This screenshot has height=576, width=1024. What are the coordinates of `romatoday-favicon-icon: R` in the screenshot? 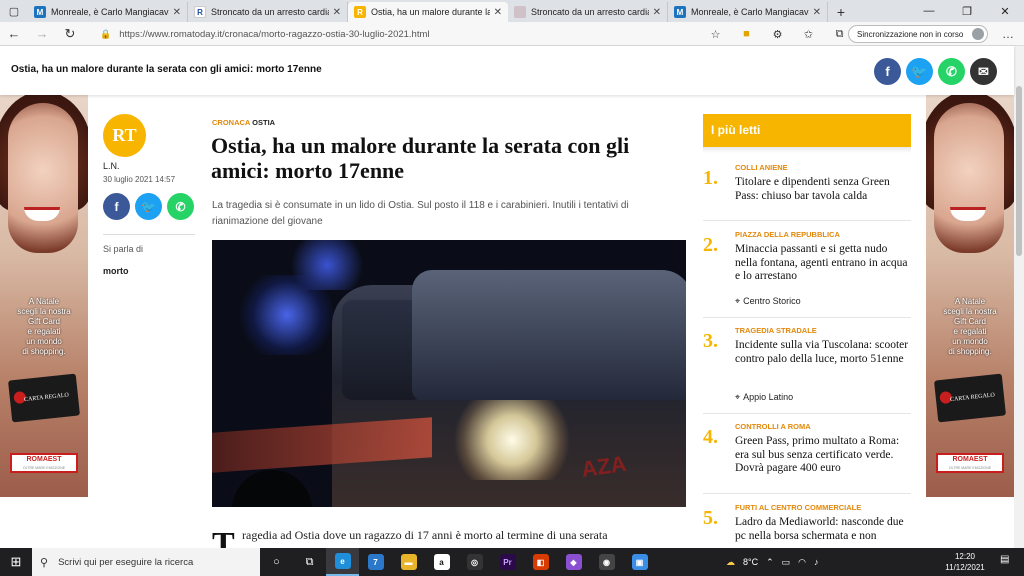 It's located at (360, 12).